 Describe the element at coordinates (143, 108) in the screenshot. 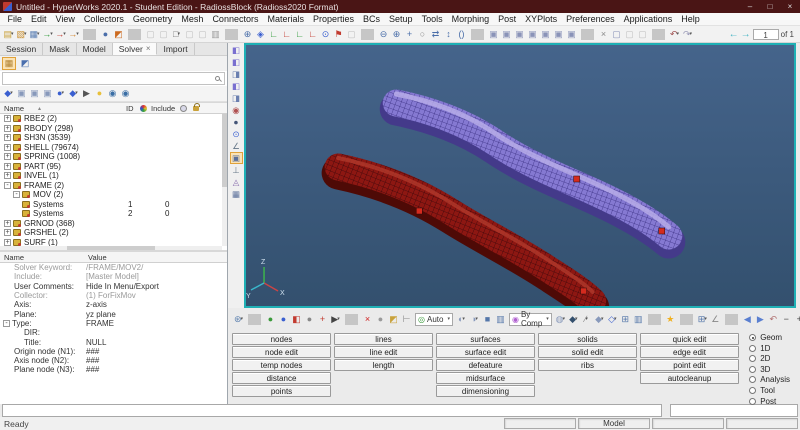

I see `color-wheel-icon` at that location.